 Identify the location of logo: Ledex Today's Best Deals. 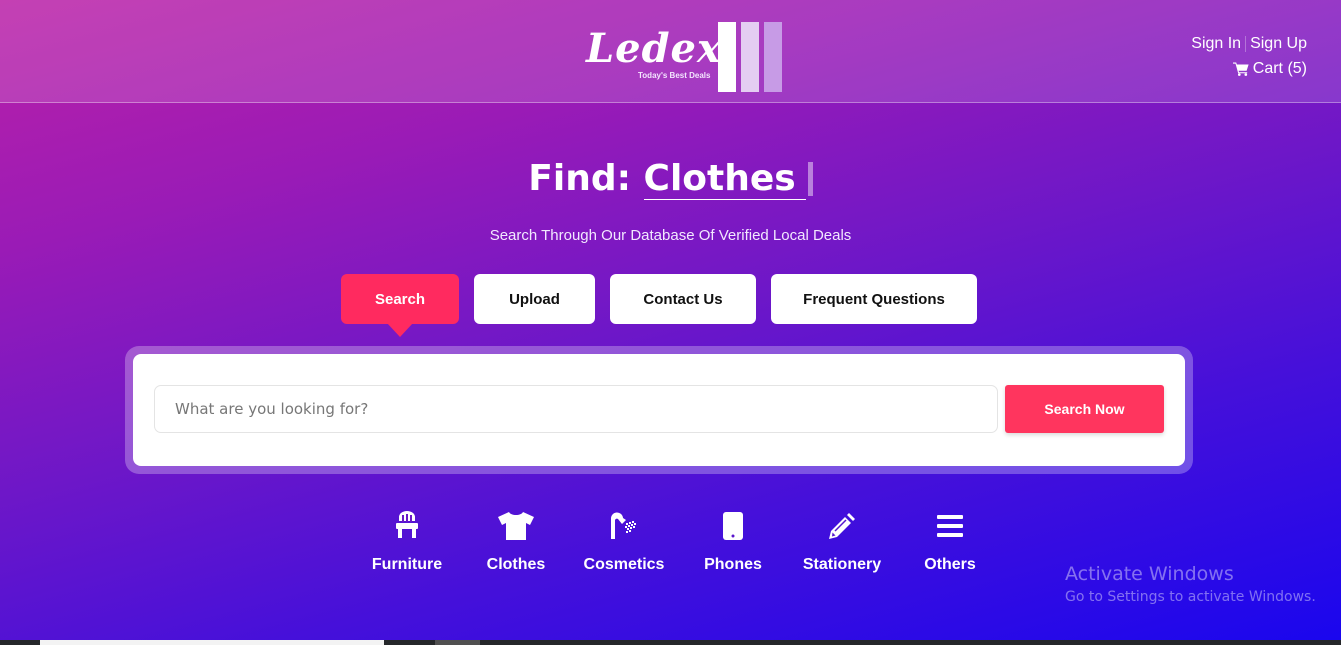
(686, 58).